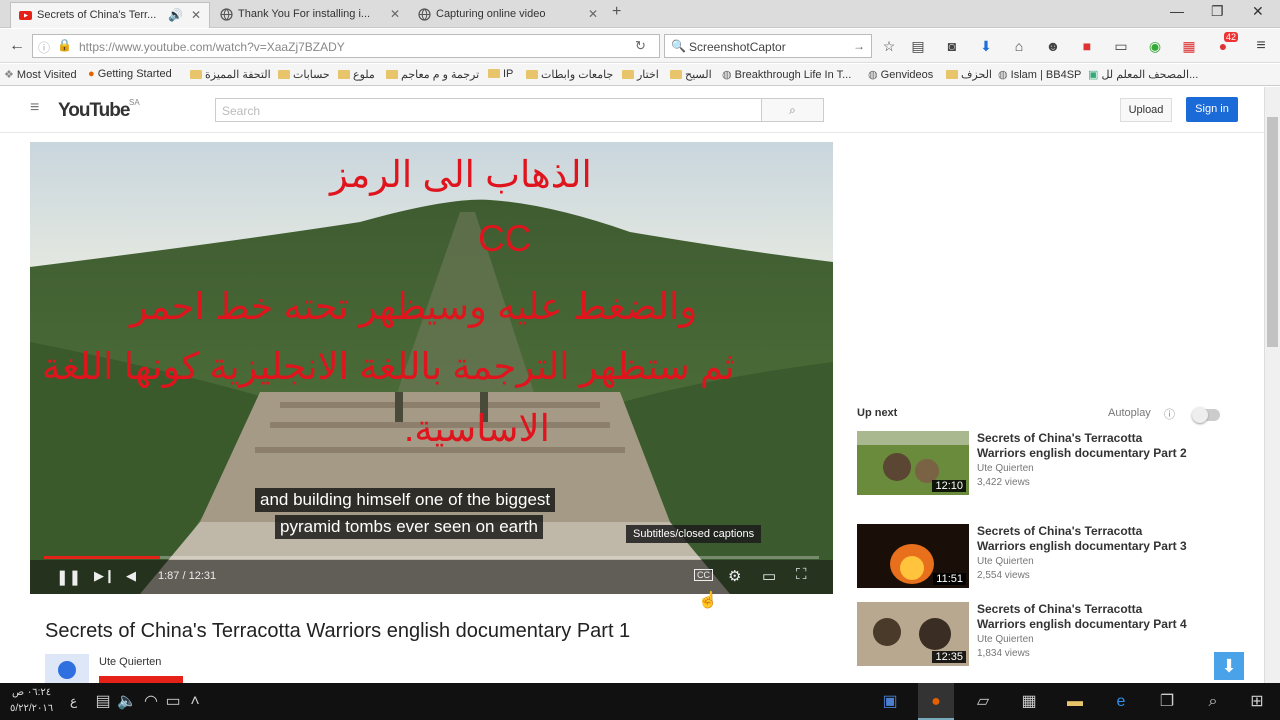 The height and width of the screenshot is (720, 1280). I want to click on tray-chevron-icon: ˄, so click(195, 702).